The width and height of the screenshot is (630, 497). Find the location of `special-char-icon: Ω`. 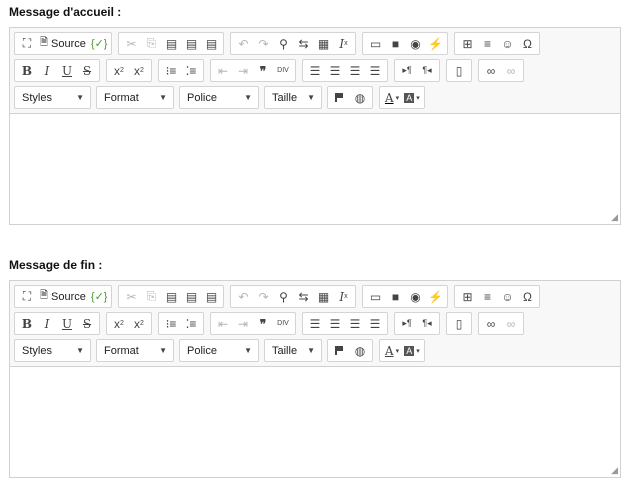

special-char-icon: Ω is located at coordinates (527, 296).